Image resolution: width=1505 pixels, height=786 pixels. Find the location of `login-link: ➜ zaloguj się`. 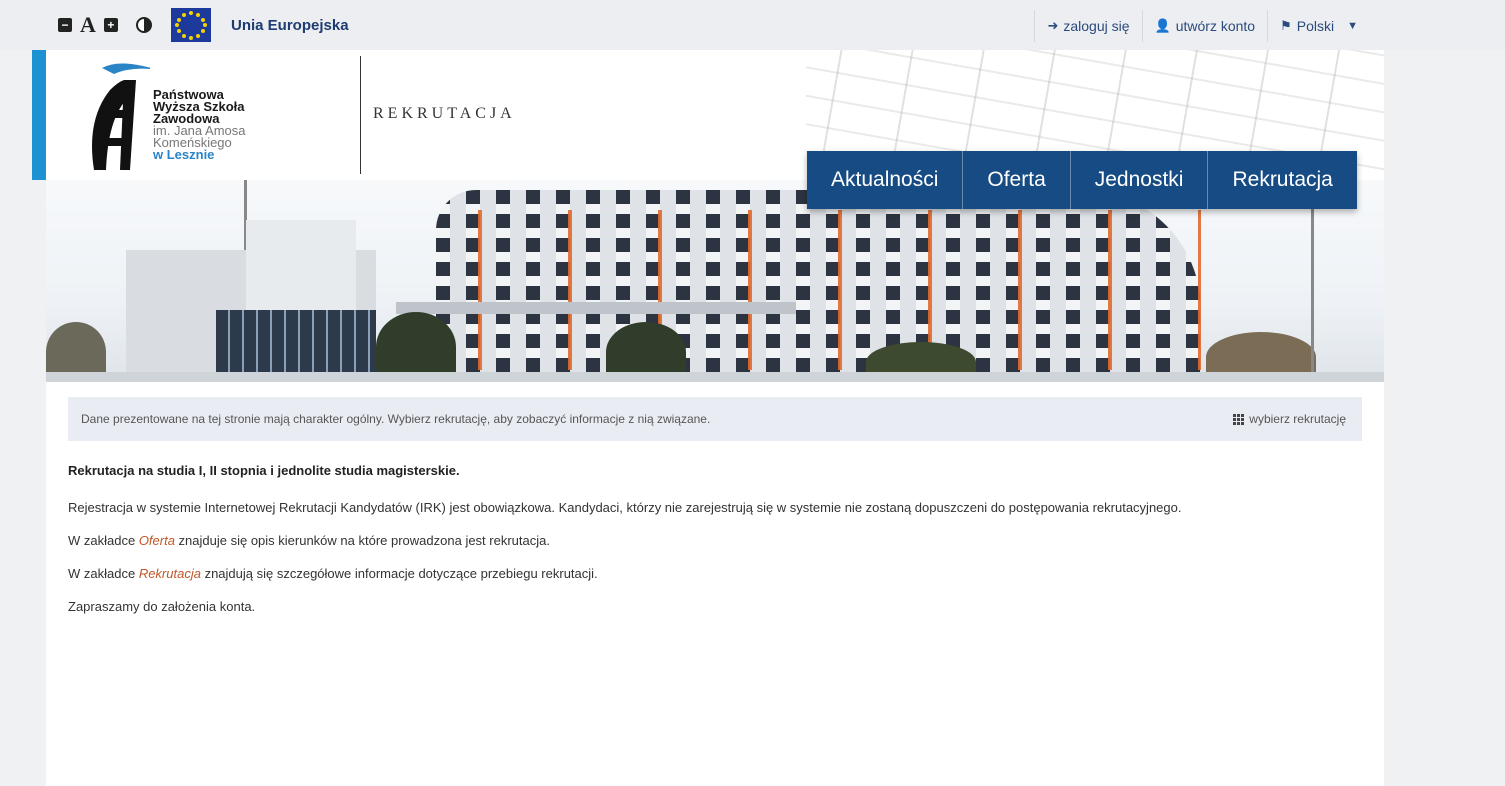

login-link: ➜ zaloguj się is located at coordinates (1087, 26).